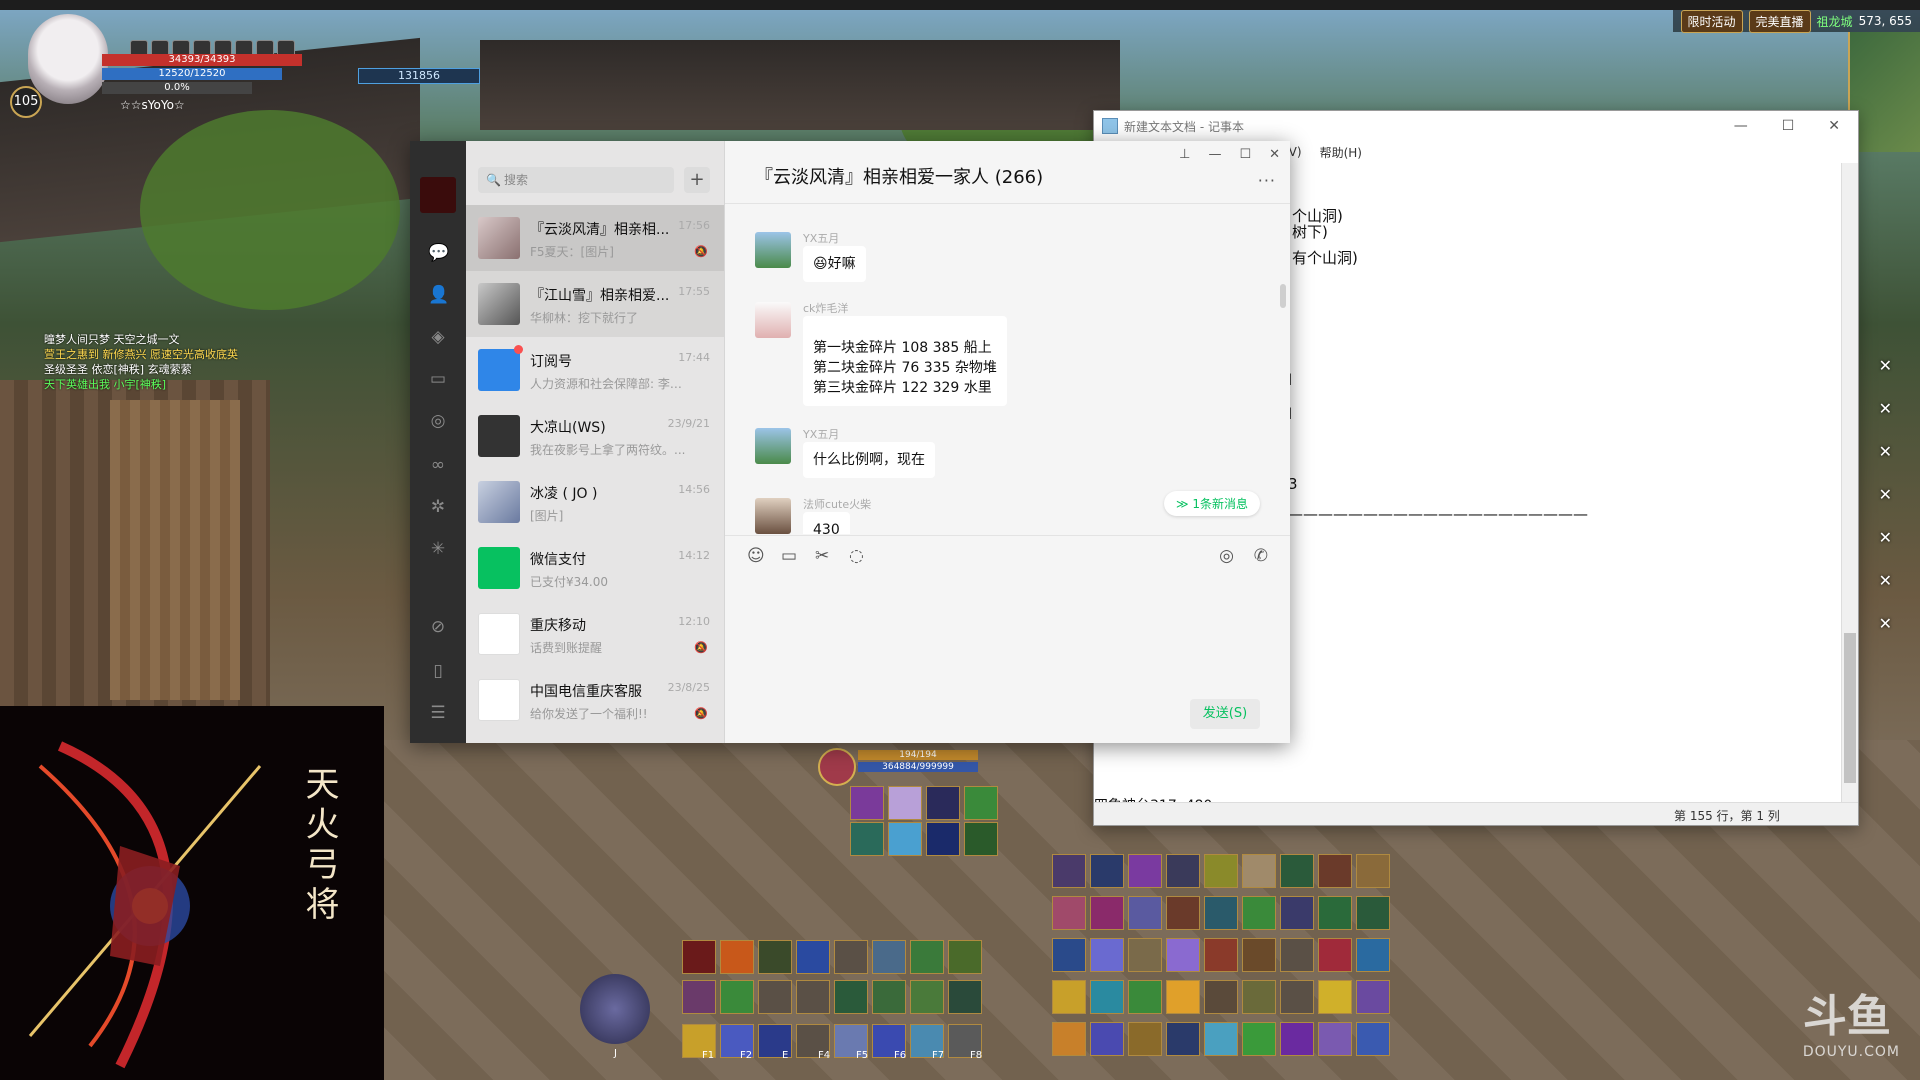 The image size is (1920, 1080). What do you see at coordinates (438, 337) in the screenshot?
I see `favorites-icon: ◈` at bounding box center [438, 337].